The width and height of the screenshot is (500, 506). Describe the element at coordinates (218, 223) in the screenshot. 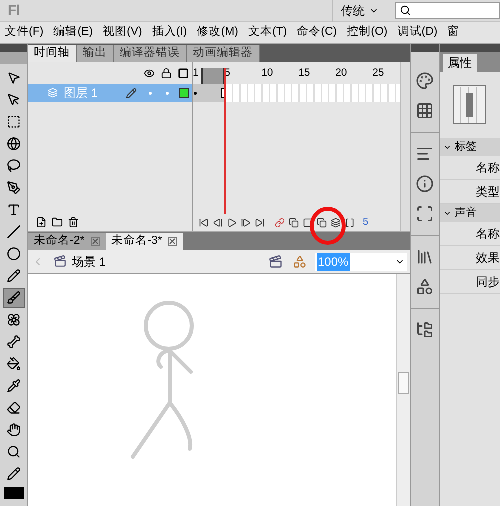

I see `previous-frame-icon` at that location.